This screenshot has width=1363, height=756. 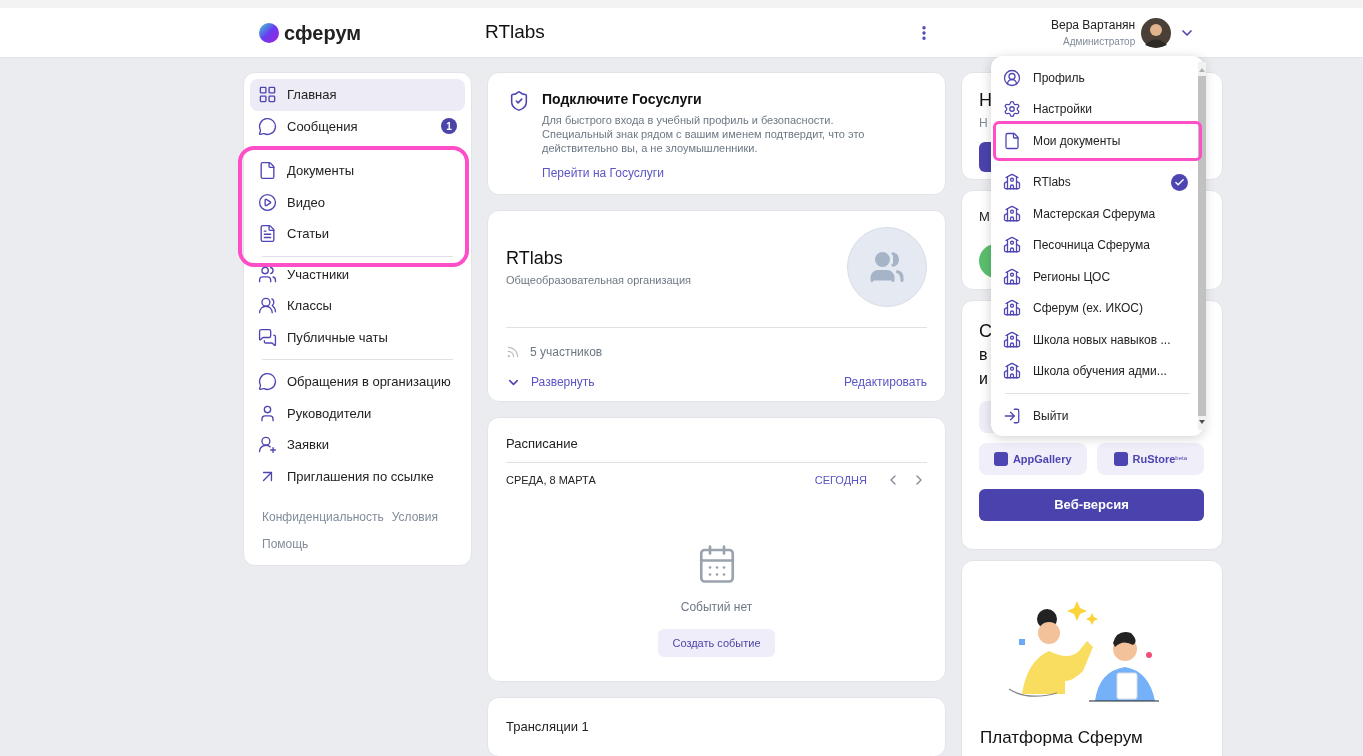 What do you see at coordinates (323, 517) in the screenshot?
I see `footer-link: Конфиденциальность` at bounding box center [323, 517].